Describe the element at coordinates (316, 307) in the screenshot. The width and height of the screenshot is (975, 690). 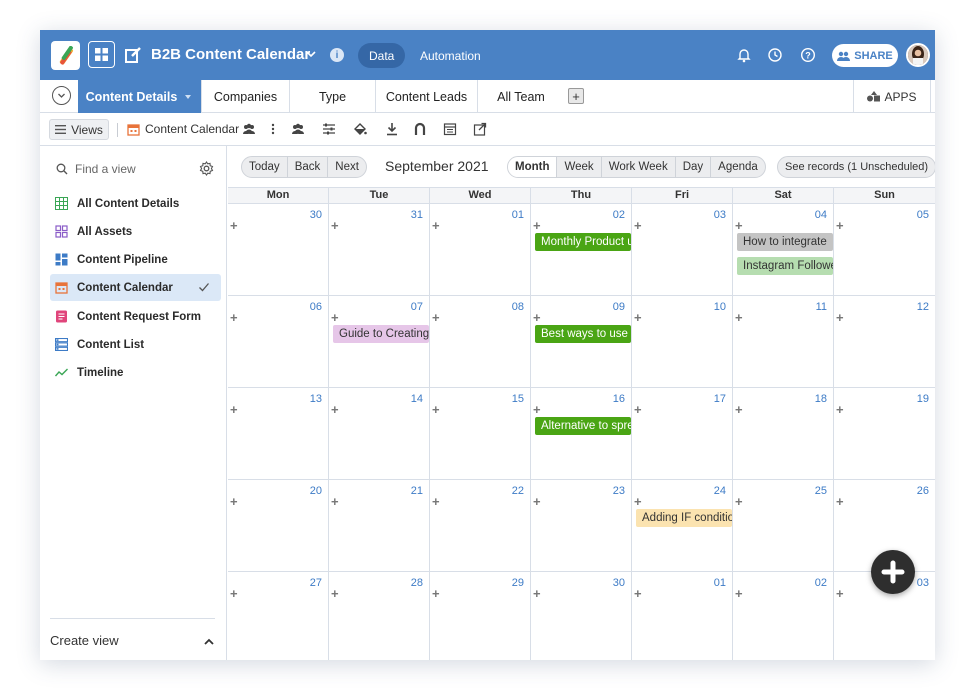
I see `day-number: 06` at that location.